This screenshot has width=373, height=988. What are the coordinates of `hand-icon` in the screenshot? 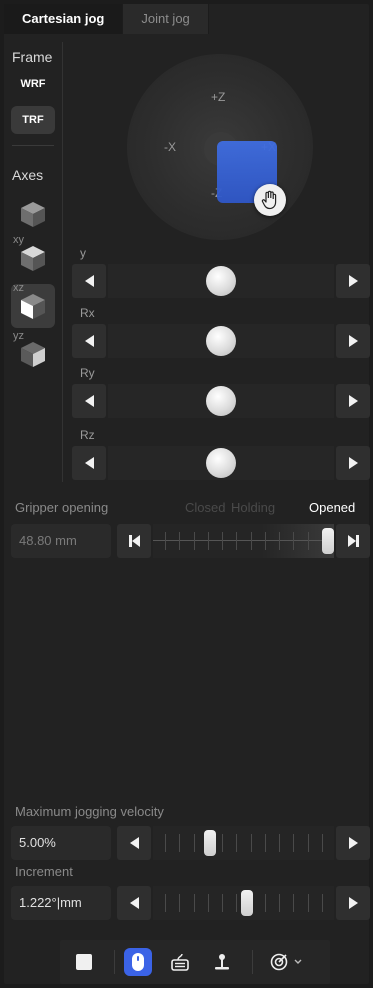 It's located at (269, 200).